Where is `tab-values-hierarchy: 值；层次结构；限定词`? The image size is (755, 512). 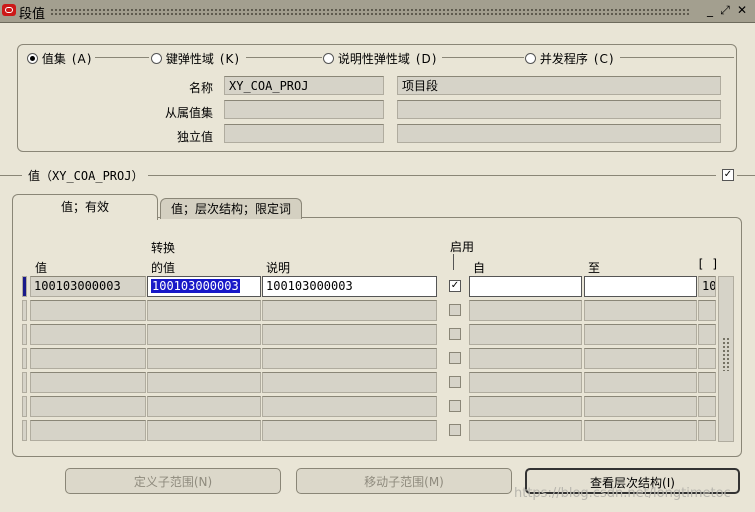
tab-values-hierarchy: 值；层次结构；限定词 is located at coordinates (231, 208).